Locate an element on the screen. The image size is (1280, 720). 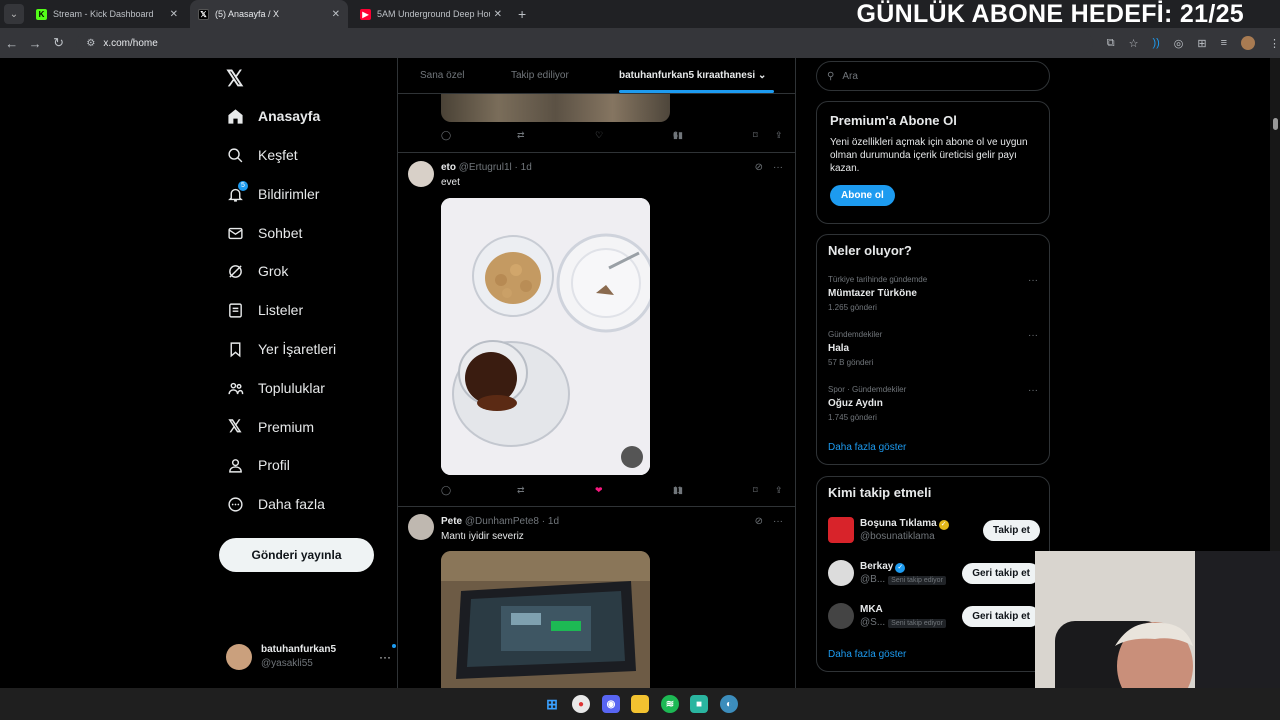
bell-icon: 5 is located at coordinates (237, 192).